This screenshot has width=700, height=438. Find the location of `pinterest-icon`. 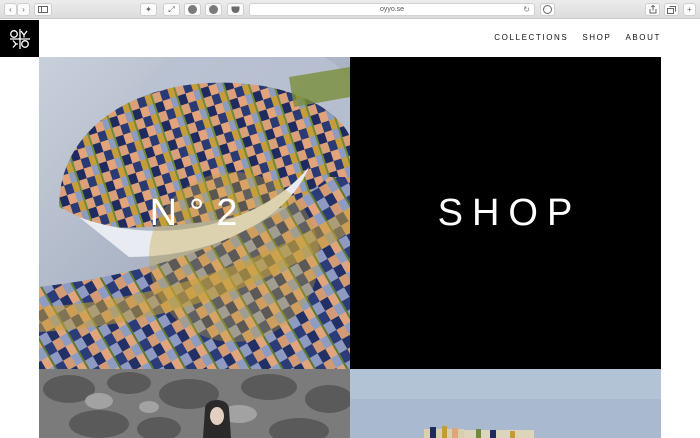

pinterest-icon is located at coordinates (213, 9).